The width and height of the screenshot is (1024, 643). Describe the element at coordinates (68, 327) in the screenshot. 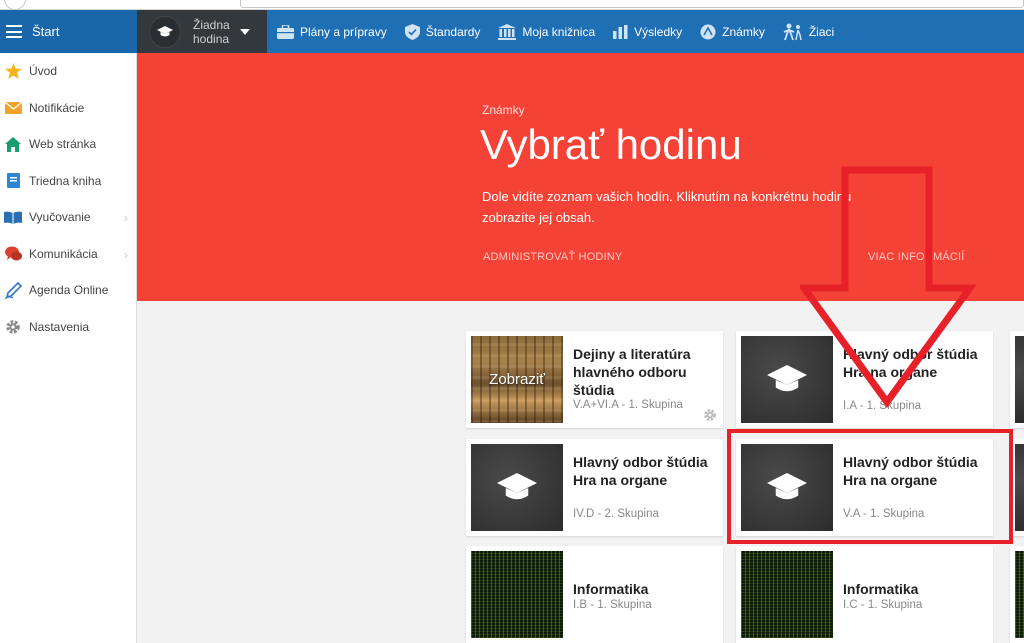

I see `sidebar-item-settings: Nastavenia` at that location.